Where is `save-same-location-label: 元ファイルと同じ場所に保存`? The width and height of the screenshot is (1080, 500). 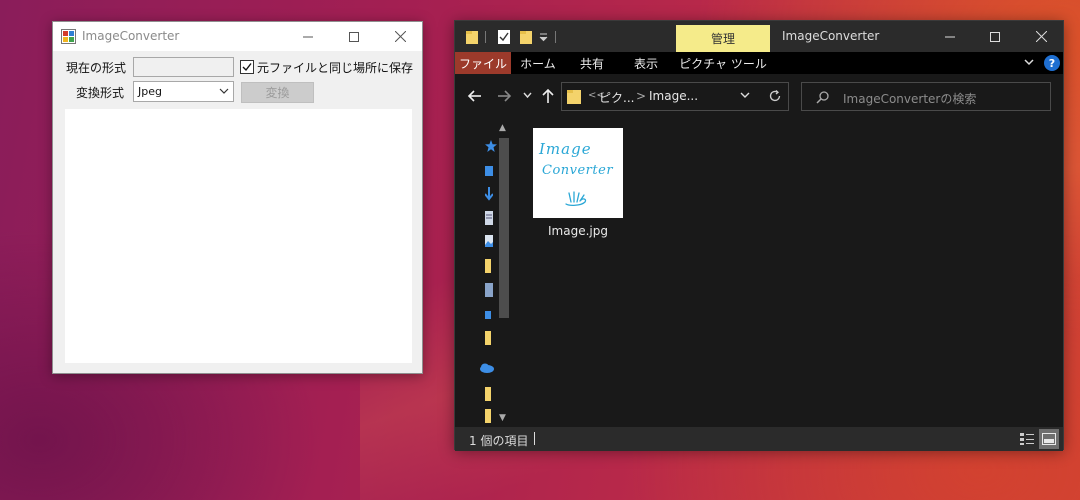 save-same-location-label: 元ファイルと同じ場所に保存 is located at coordinates (335, 67).